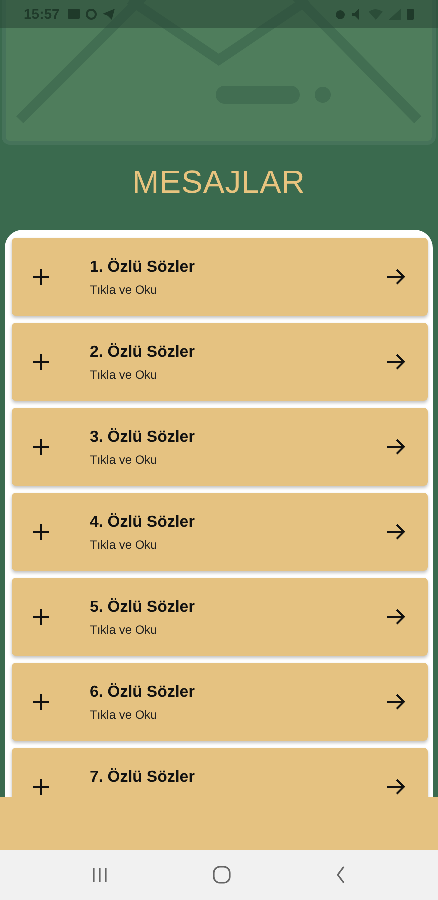  I want to click on battery-icon, so click(410, 14).